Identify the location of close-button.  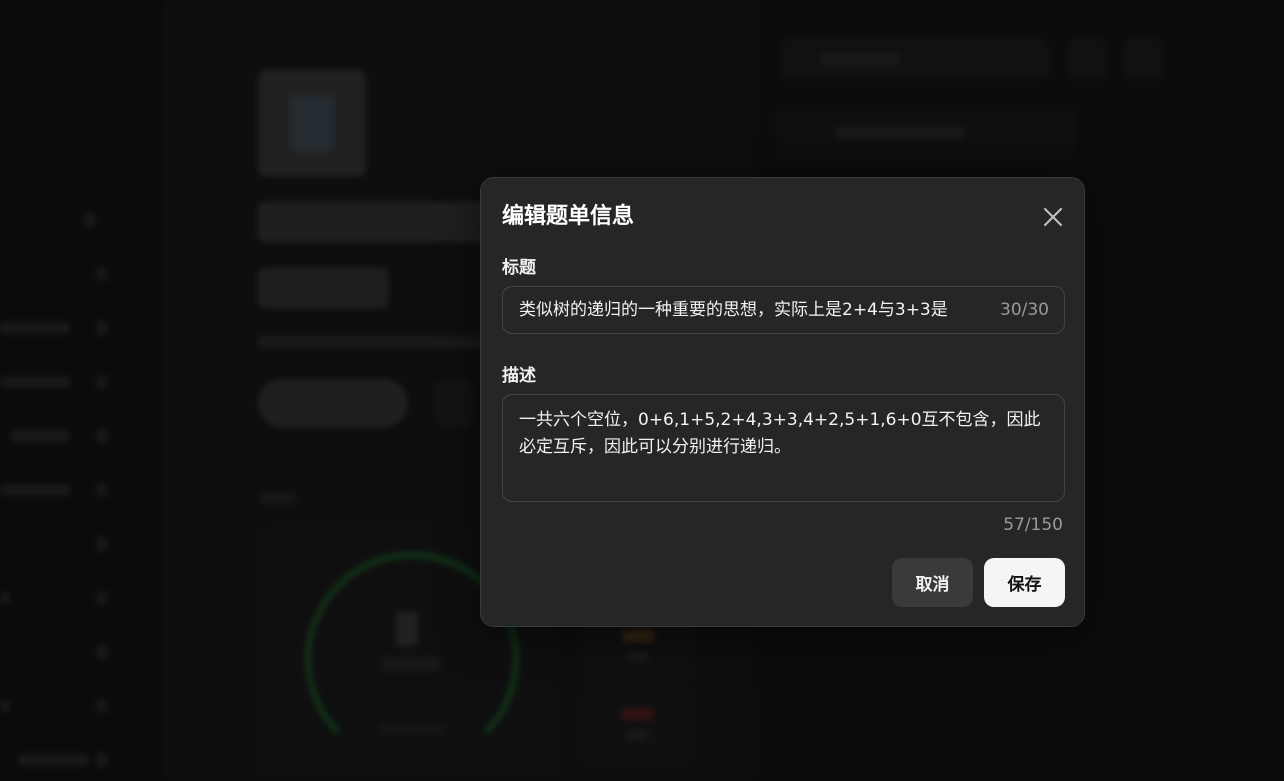
(1053, 217).